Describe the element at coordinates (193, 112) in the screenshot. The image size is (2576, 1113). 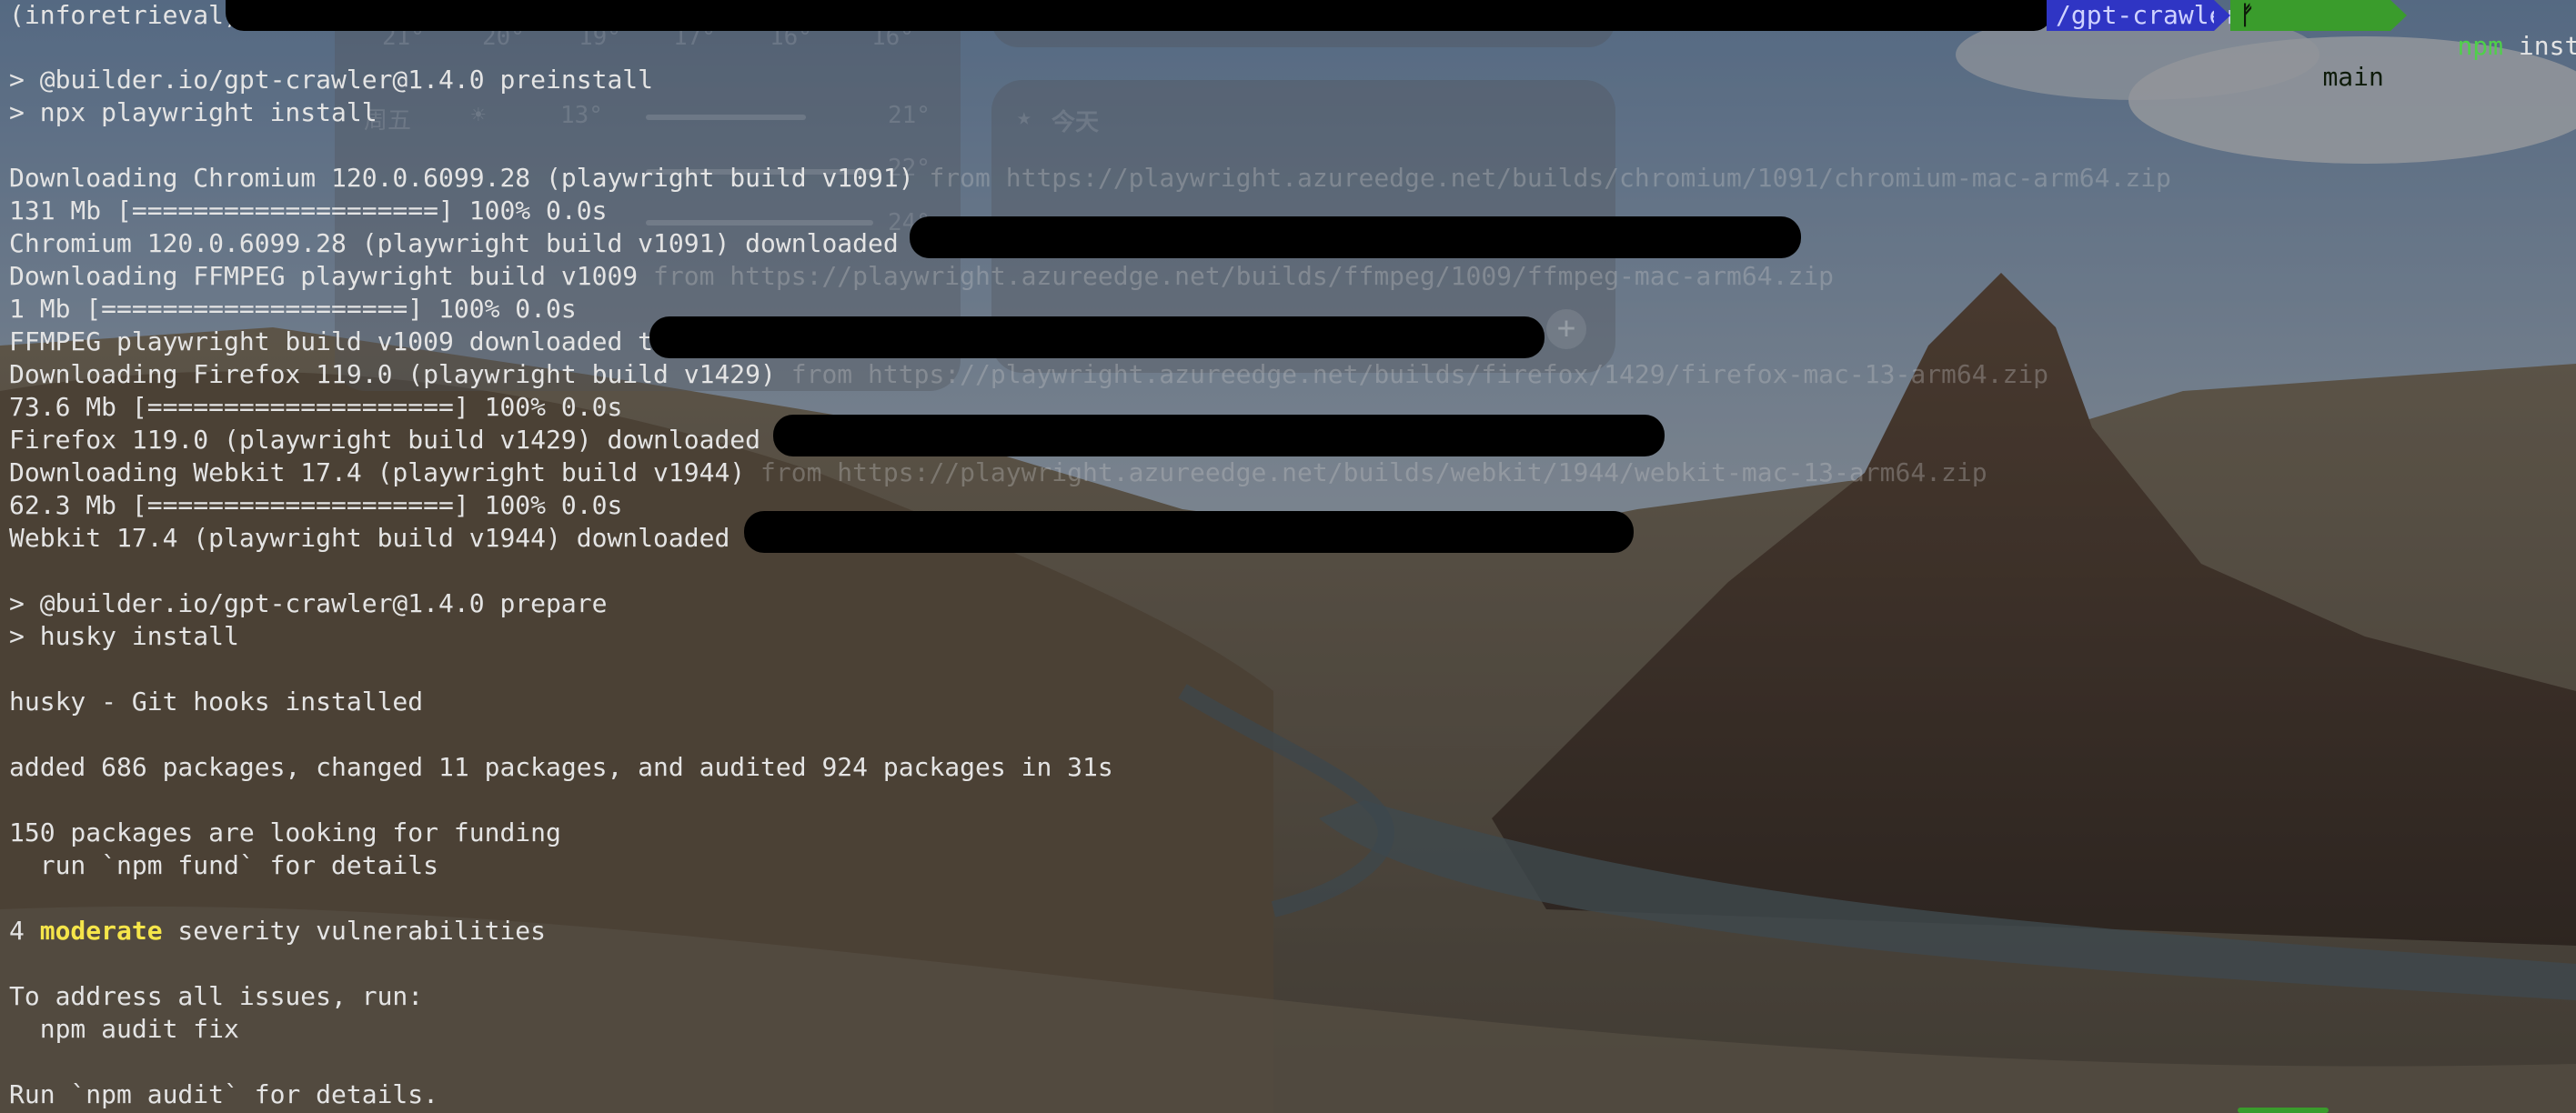
I see `output-line: > npx playwright install` at that location.